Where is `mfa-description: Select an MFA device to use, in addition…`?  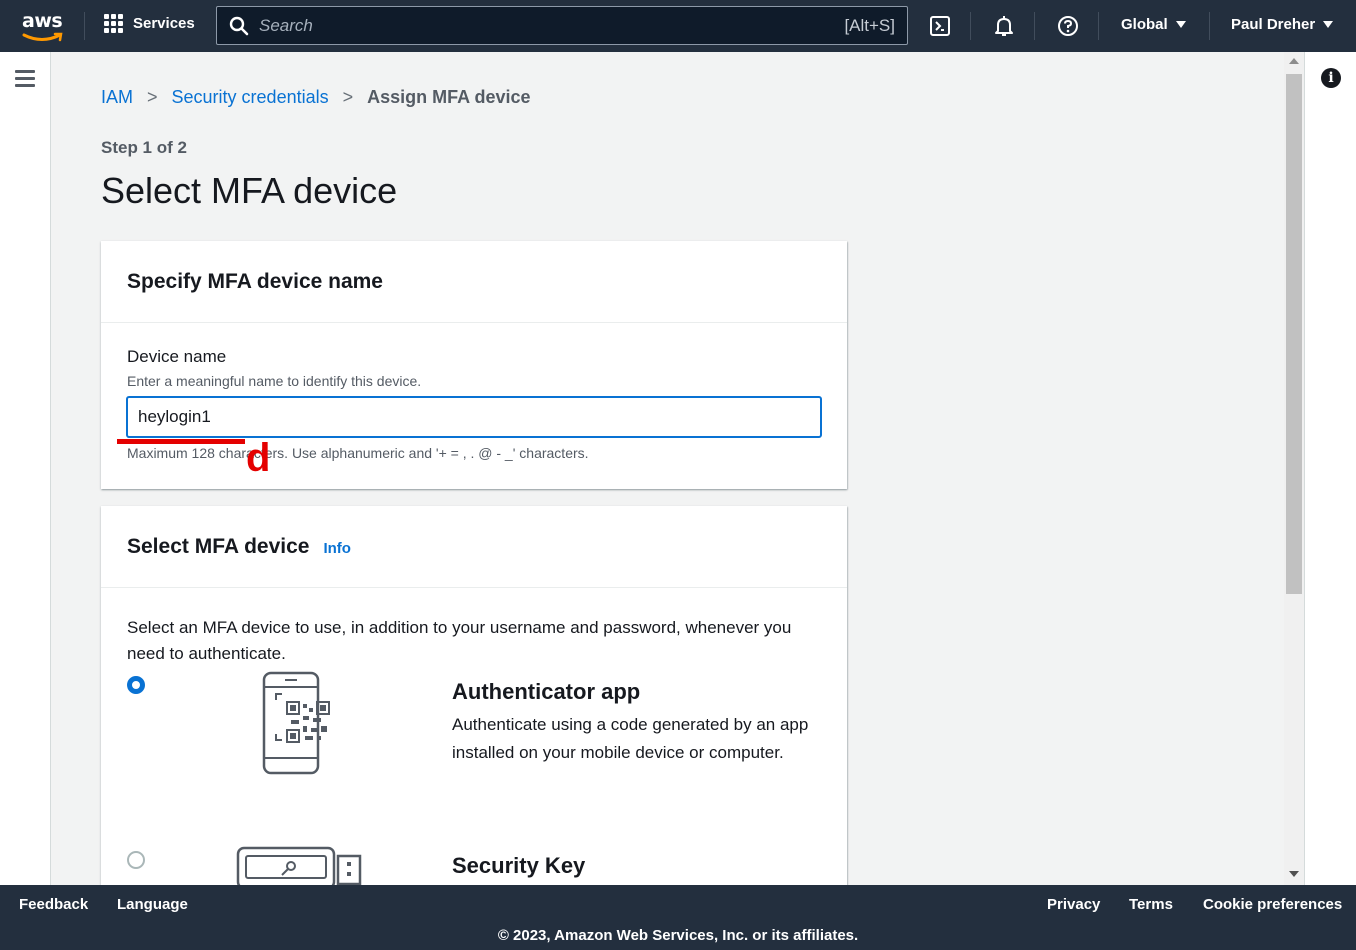 mfa-description: Select an MFA device to use, in addition… is located at coordinates (459, 640).